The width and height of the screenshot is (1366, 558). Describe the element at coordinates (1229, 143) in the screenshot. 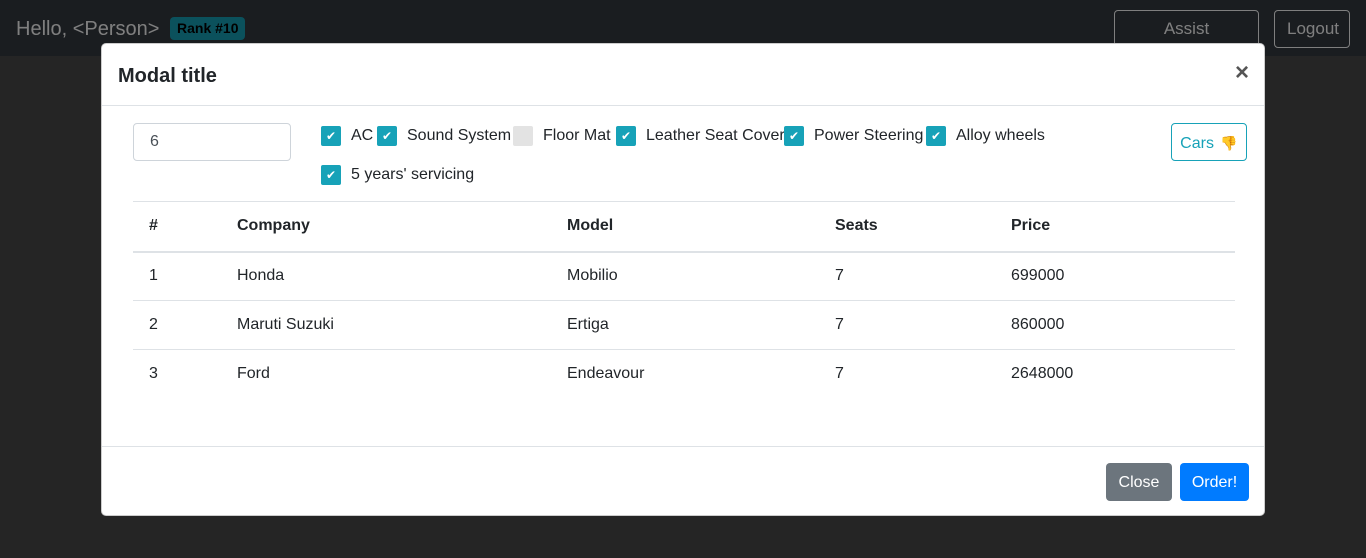

I see `hand-pointing-down-icon: 👎` at that location.